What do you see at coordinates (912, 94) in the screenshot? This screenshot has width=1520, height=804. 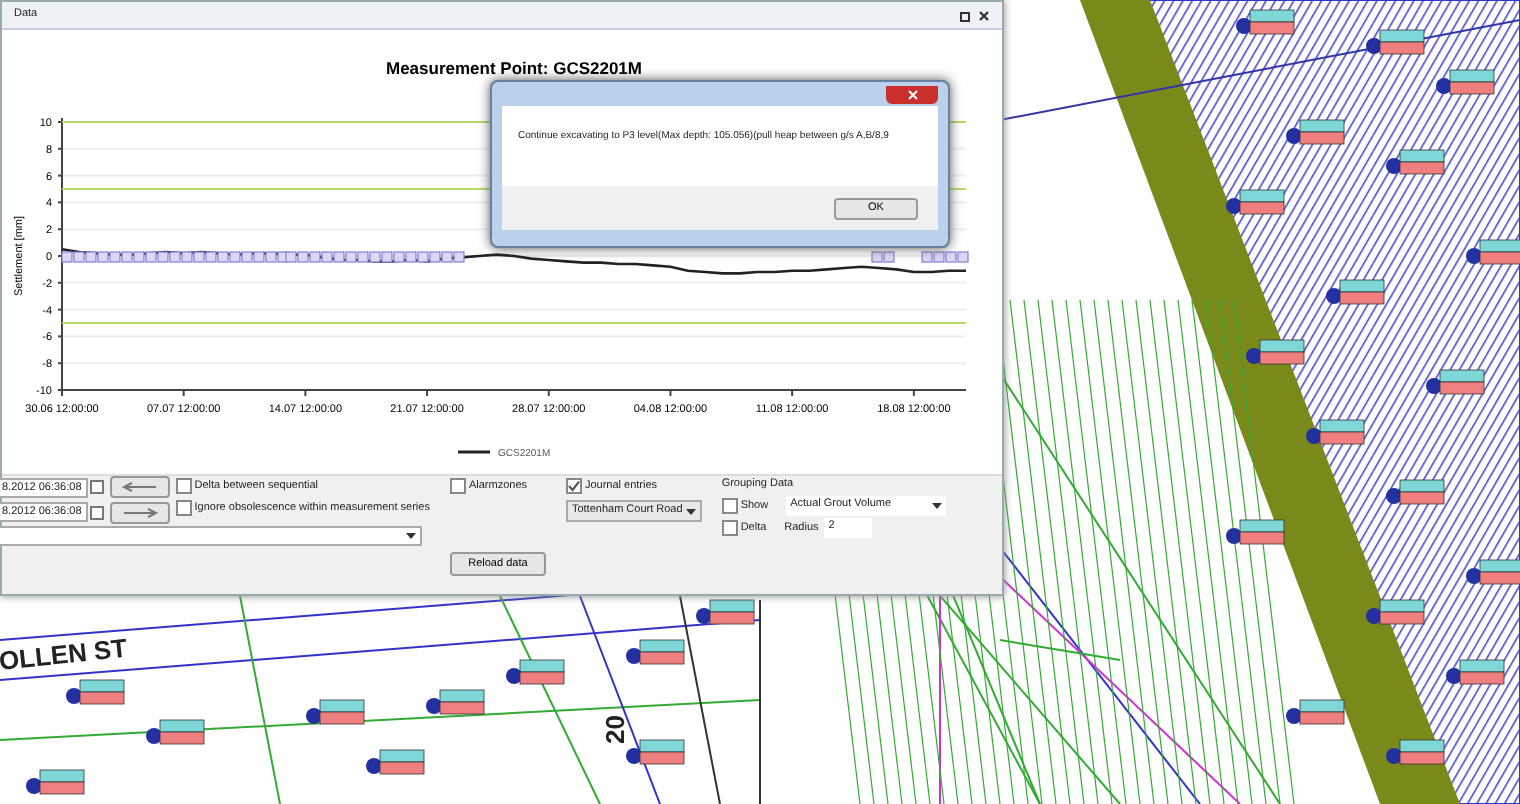 I see `close-button` at bounding box center [912, 94].